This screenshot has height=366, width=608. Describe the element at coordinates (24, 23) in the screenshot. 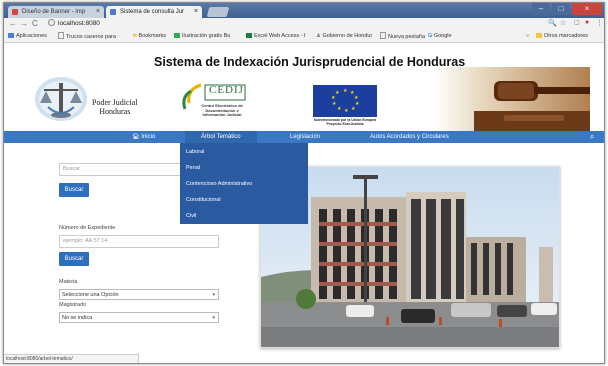

I see `forward-icon: →` at that location.